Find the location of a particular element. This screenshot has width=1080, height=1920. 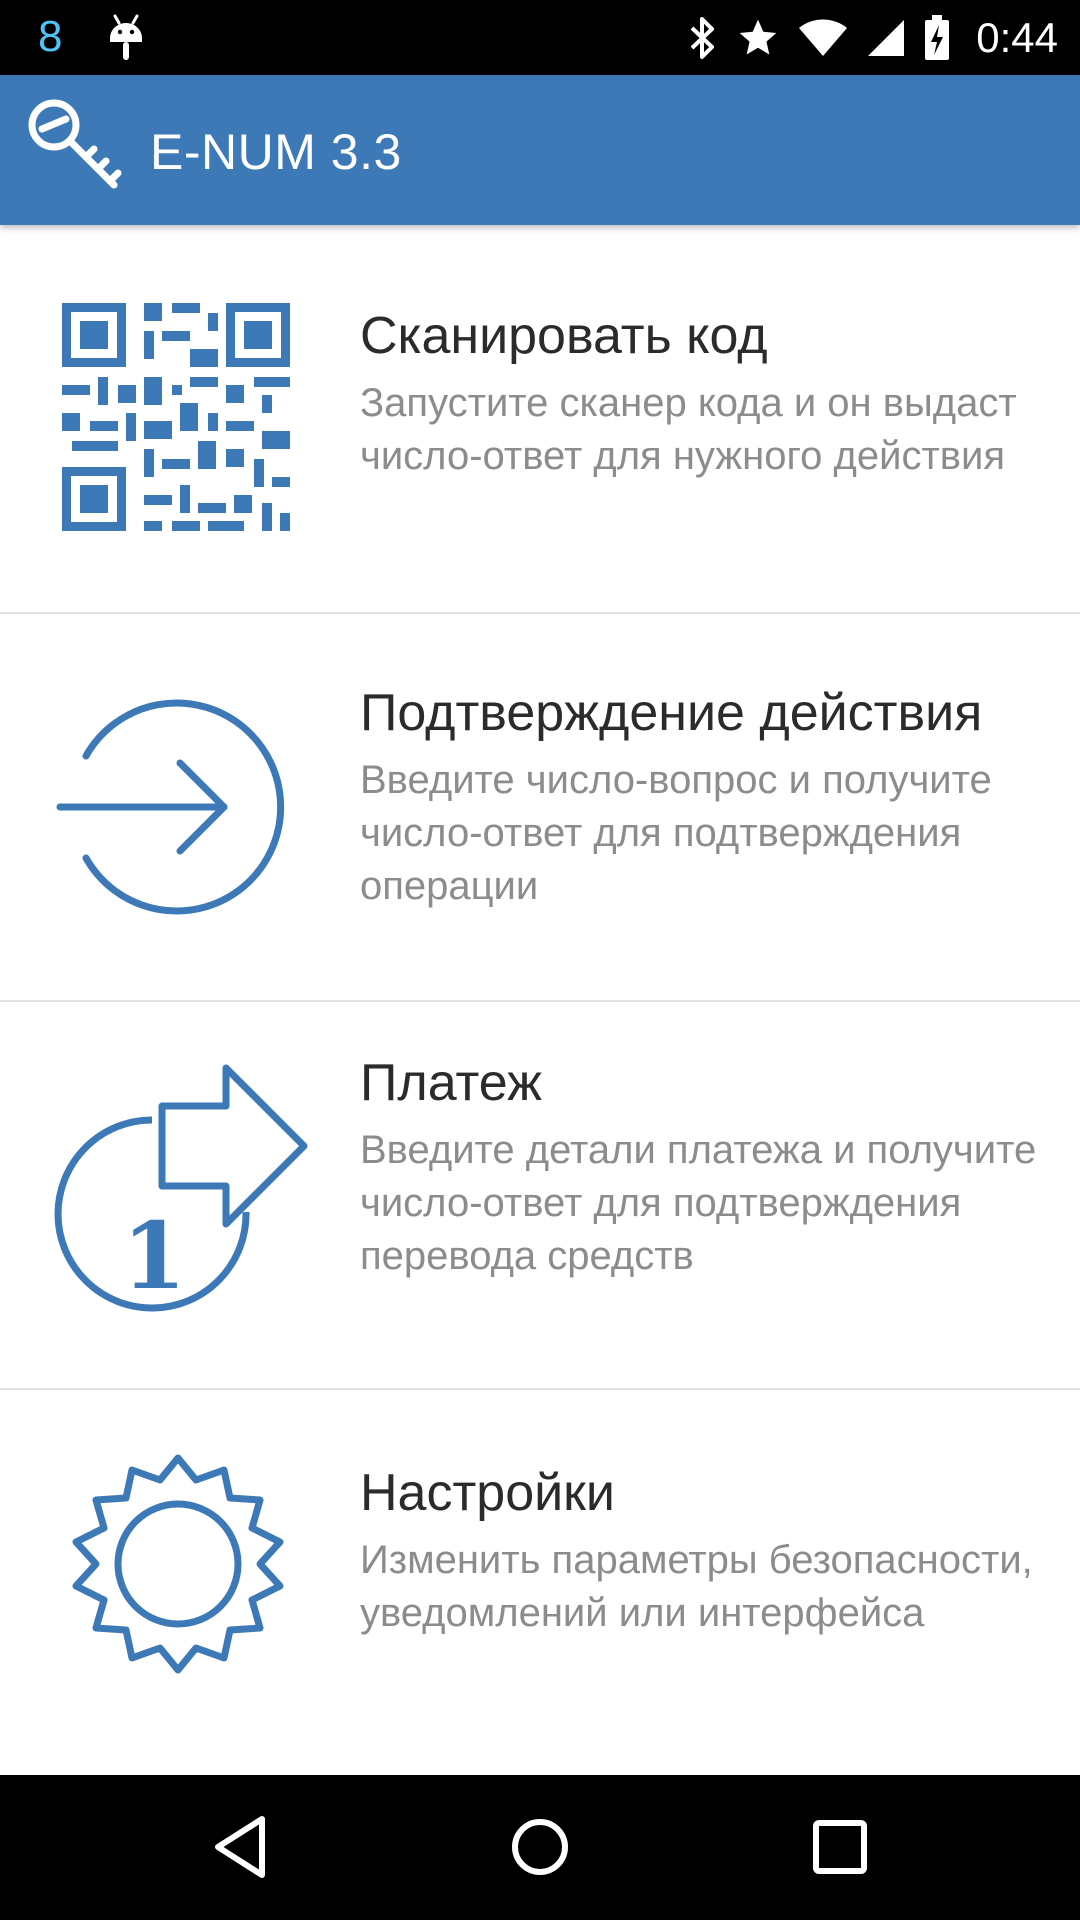

android-icon is located at coordinates (126, 37).